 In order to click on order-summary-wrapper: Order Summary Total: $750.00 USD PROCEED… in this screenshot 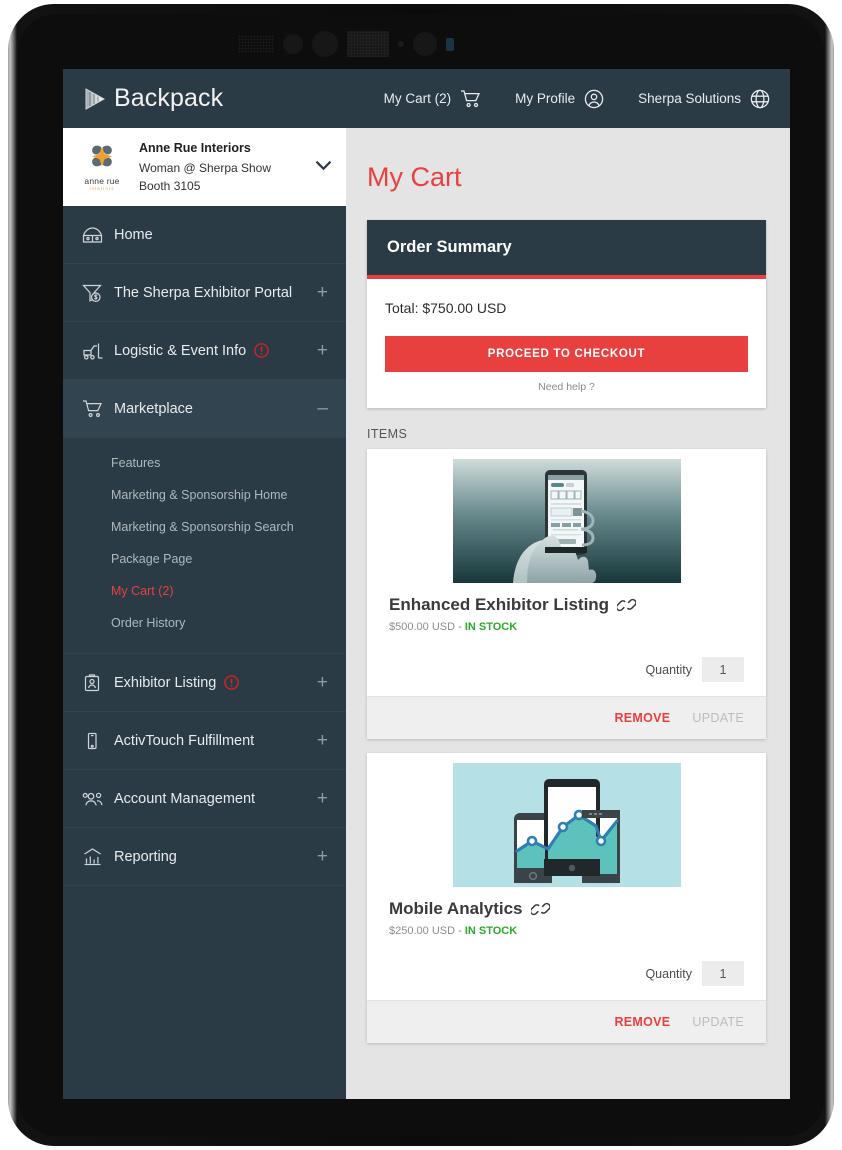, I will do `click(568, 314)`.